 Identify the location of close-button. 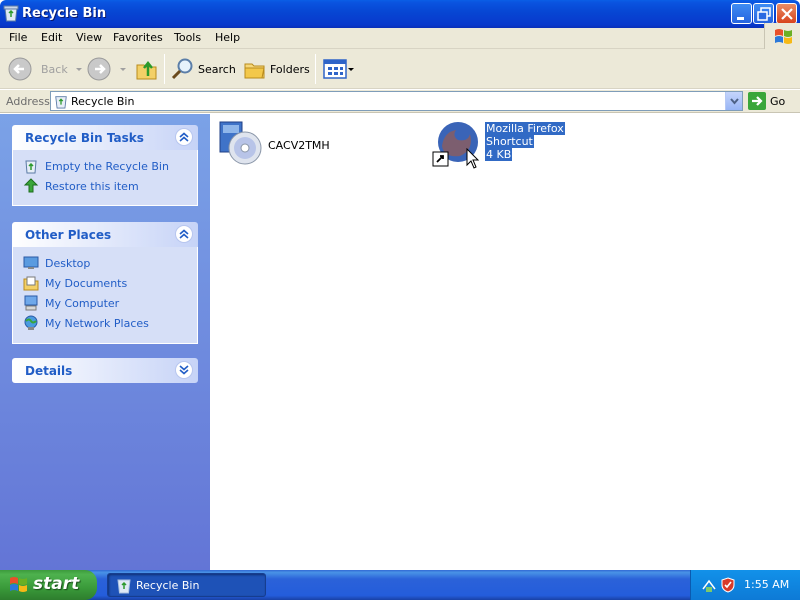
(786, 13).